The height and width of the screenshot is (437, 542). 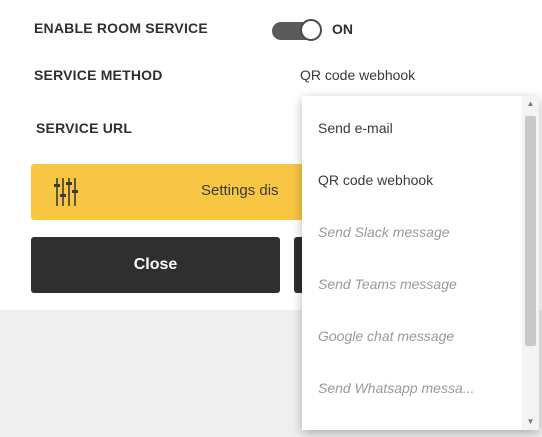 What do you see at coordinates (530, 231) in the screenshot?
I see `scroll-thumb` at bounding box center [530, 231].